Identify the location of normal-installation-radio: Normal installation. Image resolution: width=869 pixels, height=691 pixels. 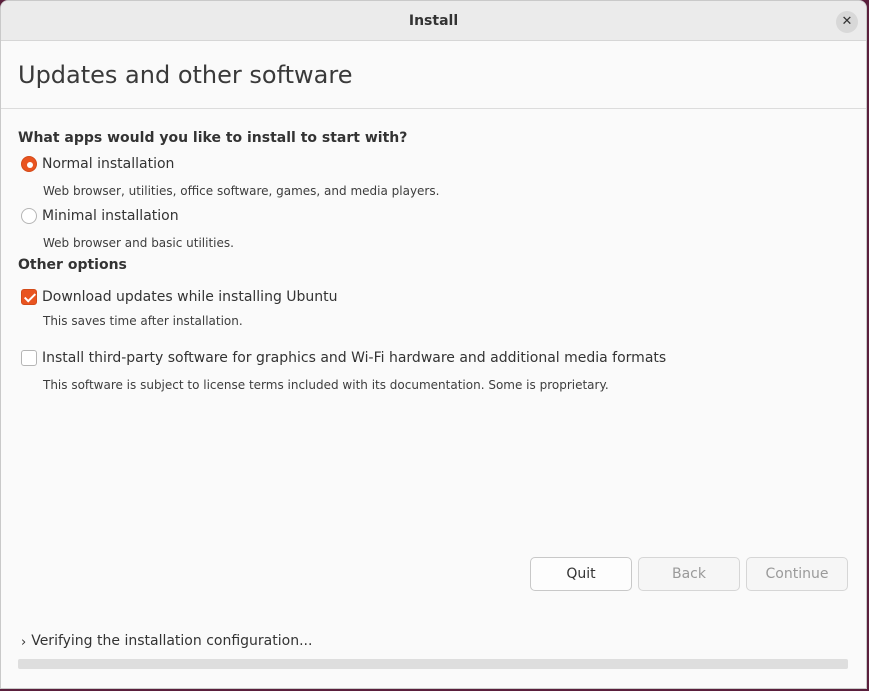
(97, 164).